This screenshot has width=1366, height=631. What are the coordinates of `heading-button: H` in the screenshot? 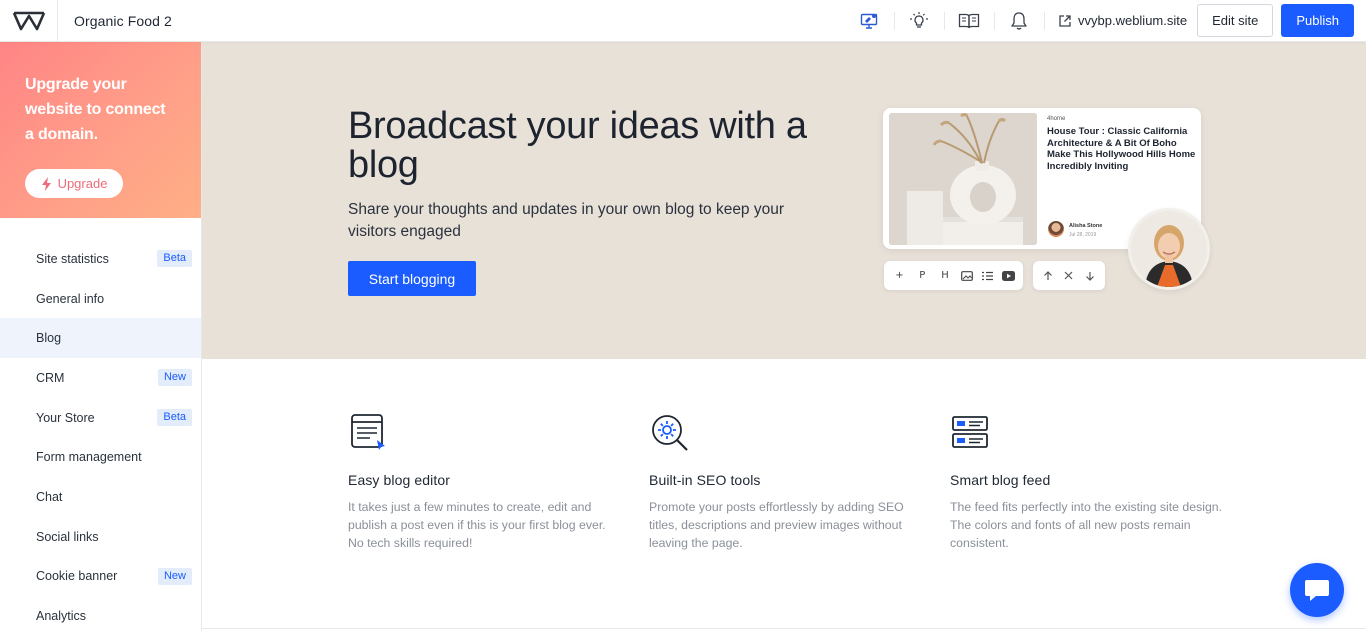 It's located at (945, 275).